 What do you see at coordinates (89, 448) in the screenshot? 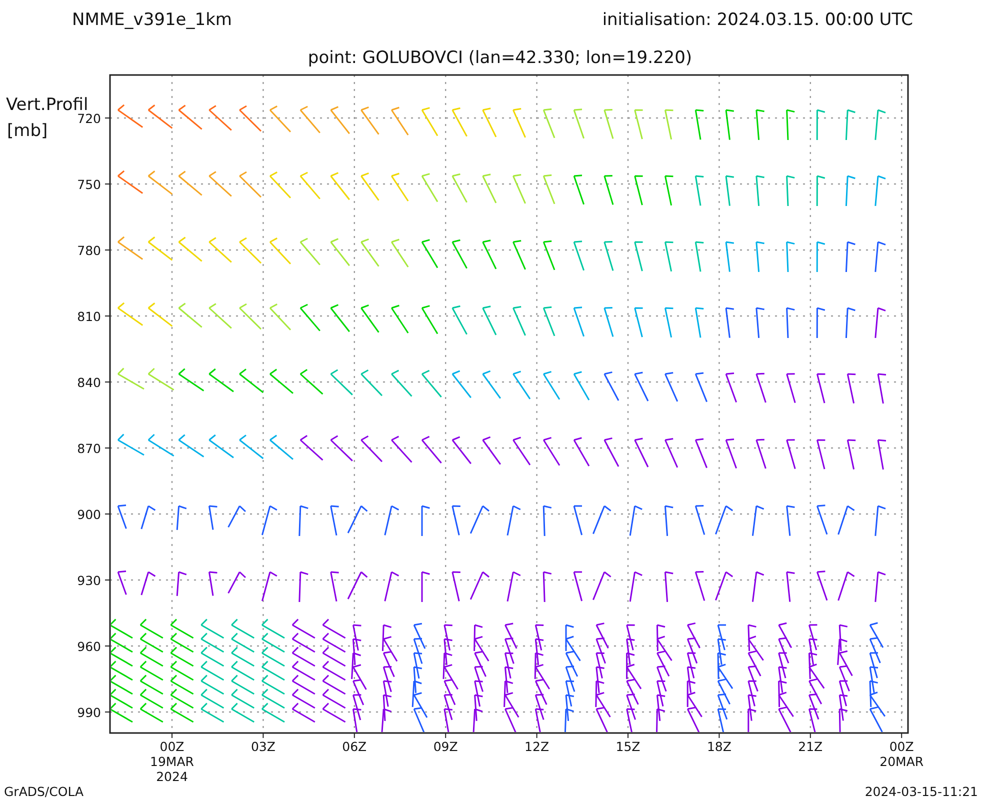
I see `y-tick-label: 870` at bounding box center [89, 448].